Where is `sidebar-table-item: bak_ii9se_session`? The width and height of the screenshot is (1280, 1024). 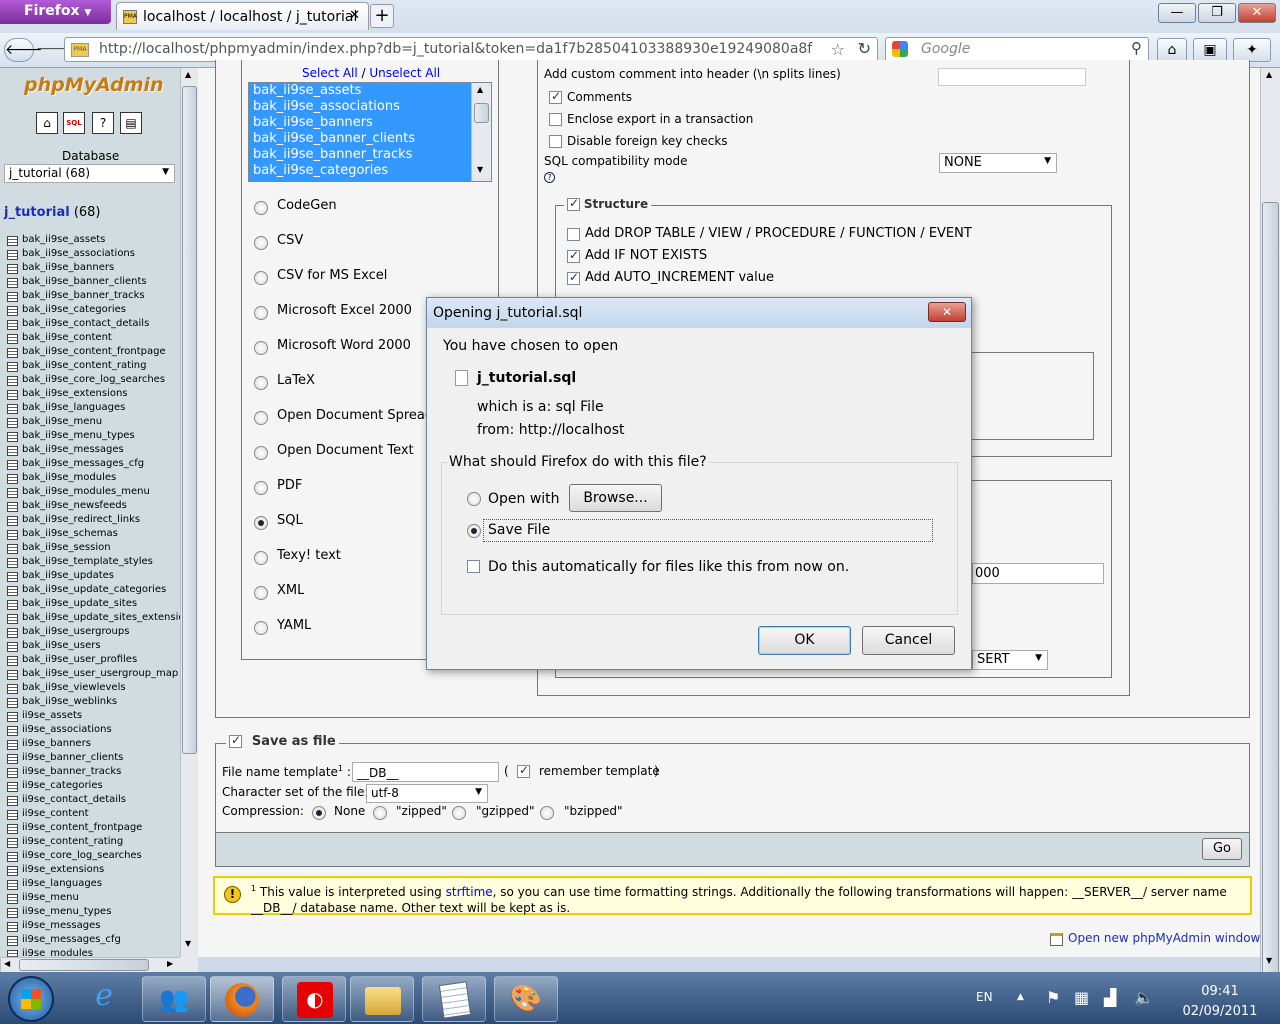
sidebar-table-item: bak_ii9se_session is located at coordinates (90, 548).